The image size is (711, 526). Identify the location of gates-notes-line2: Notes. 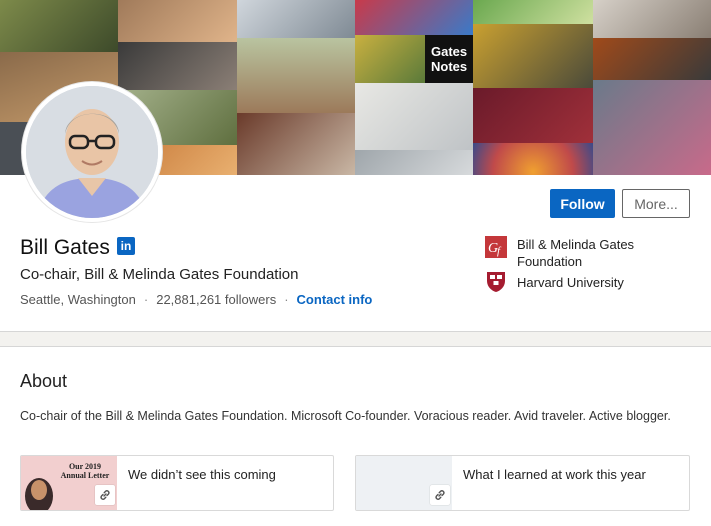
(449, 66).